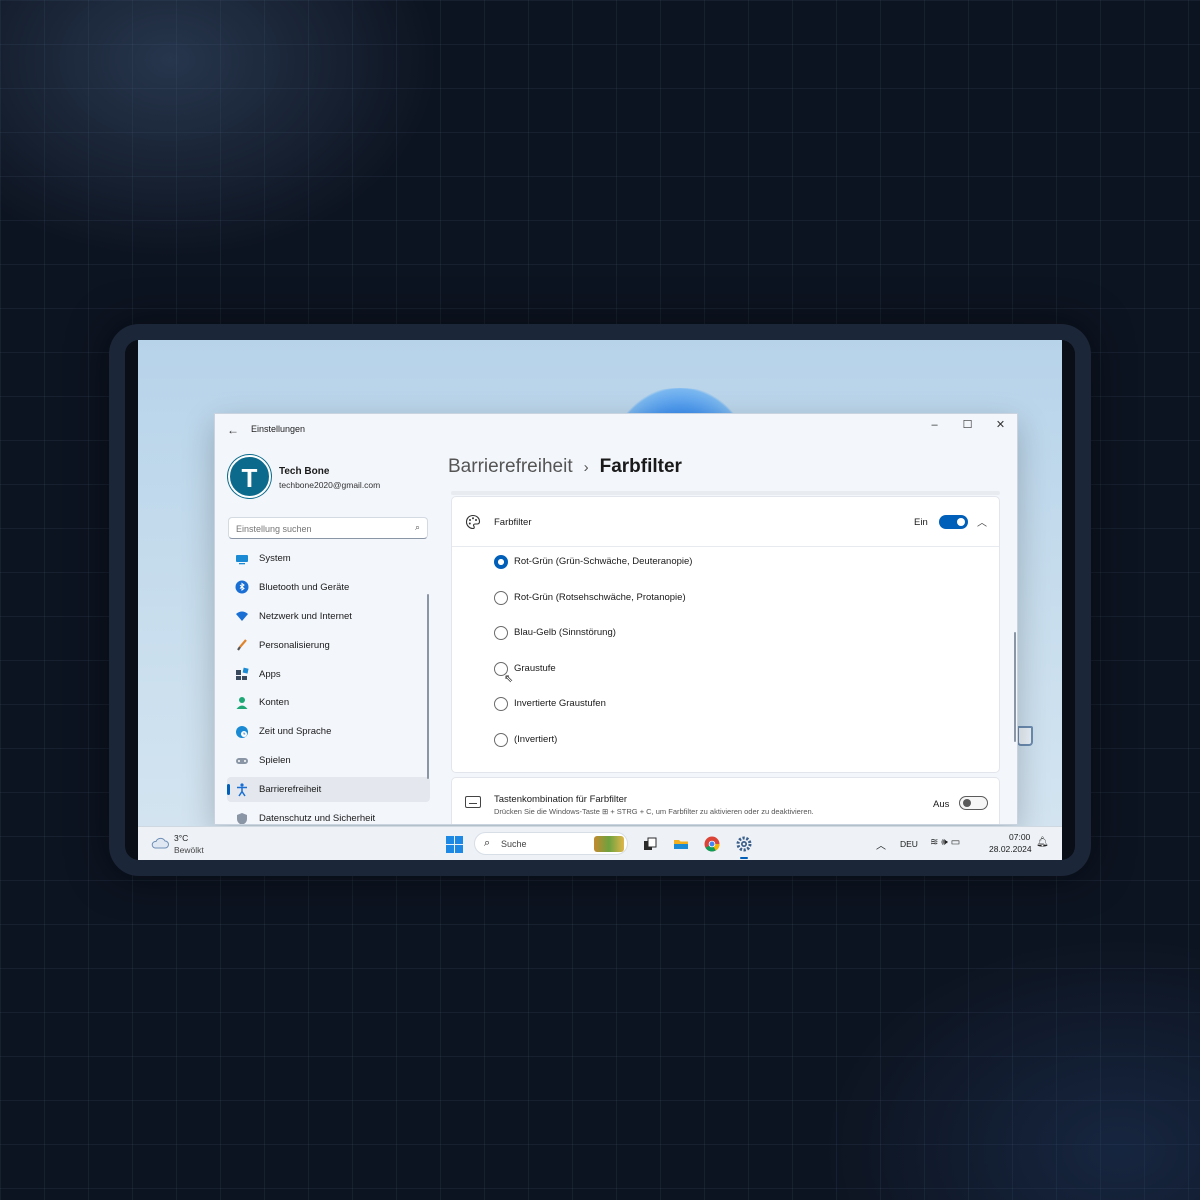 Image resolution: width=1200 pixels, height=1200 pixels. What do you see at coordinates (593, 750) in the screenshot?
I see `option-inverted: (Invertiert)` at bounding box center [593, 750].